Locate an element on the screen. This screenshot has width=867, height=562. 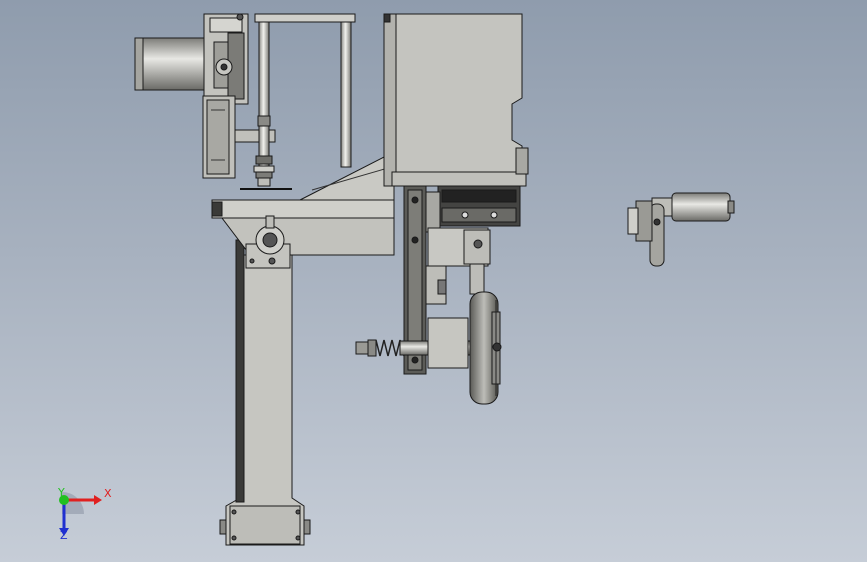
support-column is located at coordinates (265, 392).